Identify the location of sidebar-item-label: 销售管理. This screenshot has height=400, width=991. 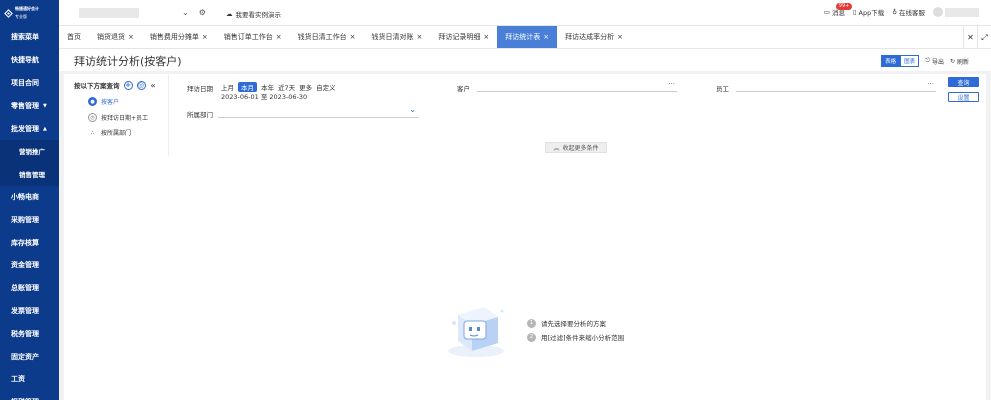
(32, 175).